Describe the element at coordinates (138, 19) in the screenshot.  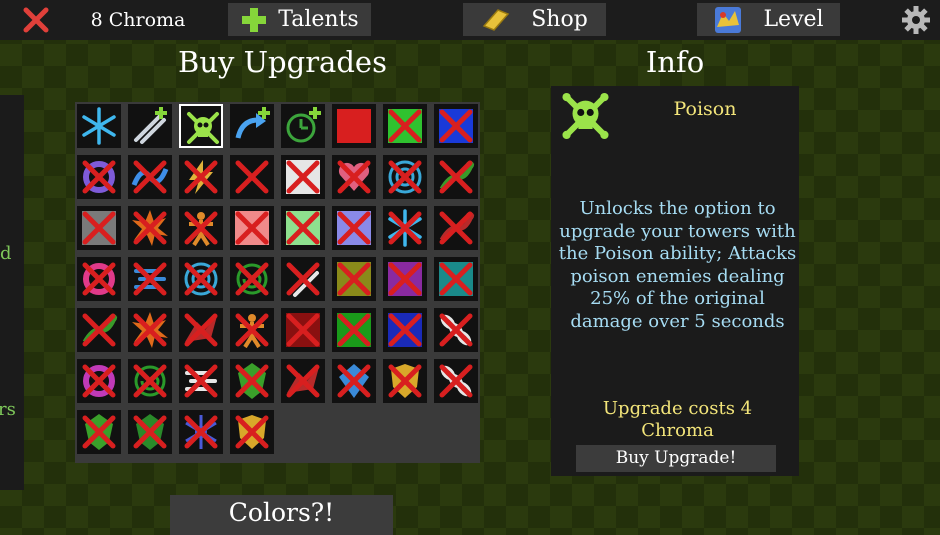
I see `chroma-counter: 8 Chroma` at that location.